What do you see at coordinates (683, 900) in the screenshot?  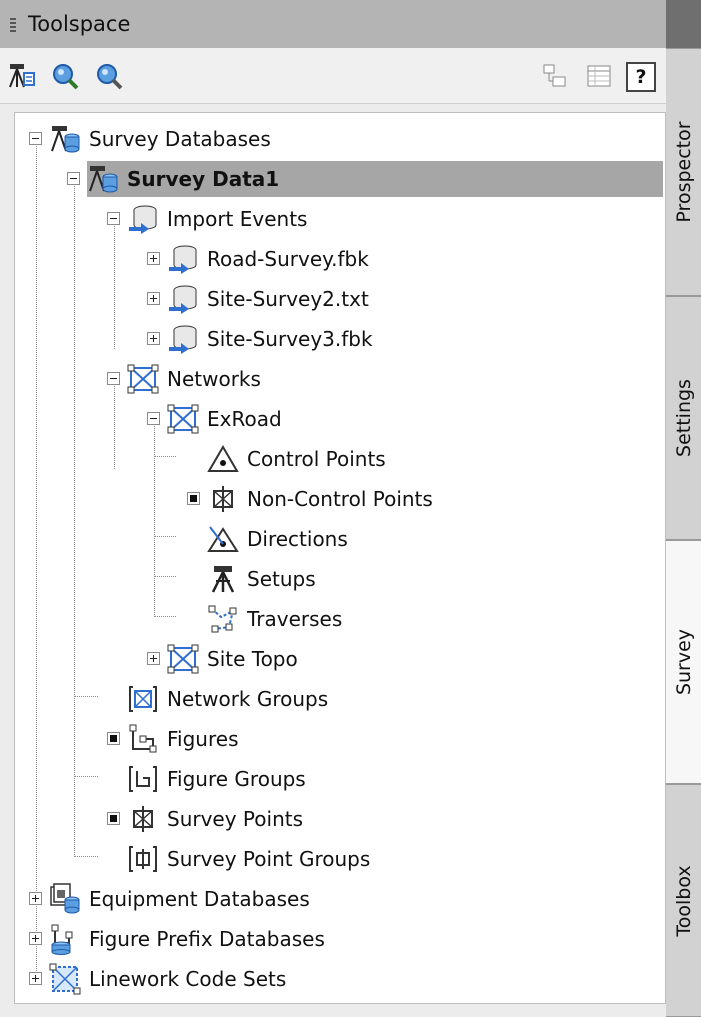 I see `tab-toolbox: Toolbox` at bounding box center [683, 900].